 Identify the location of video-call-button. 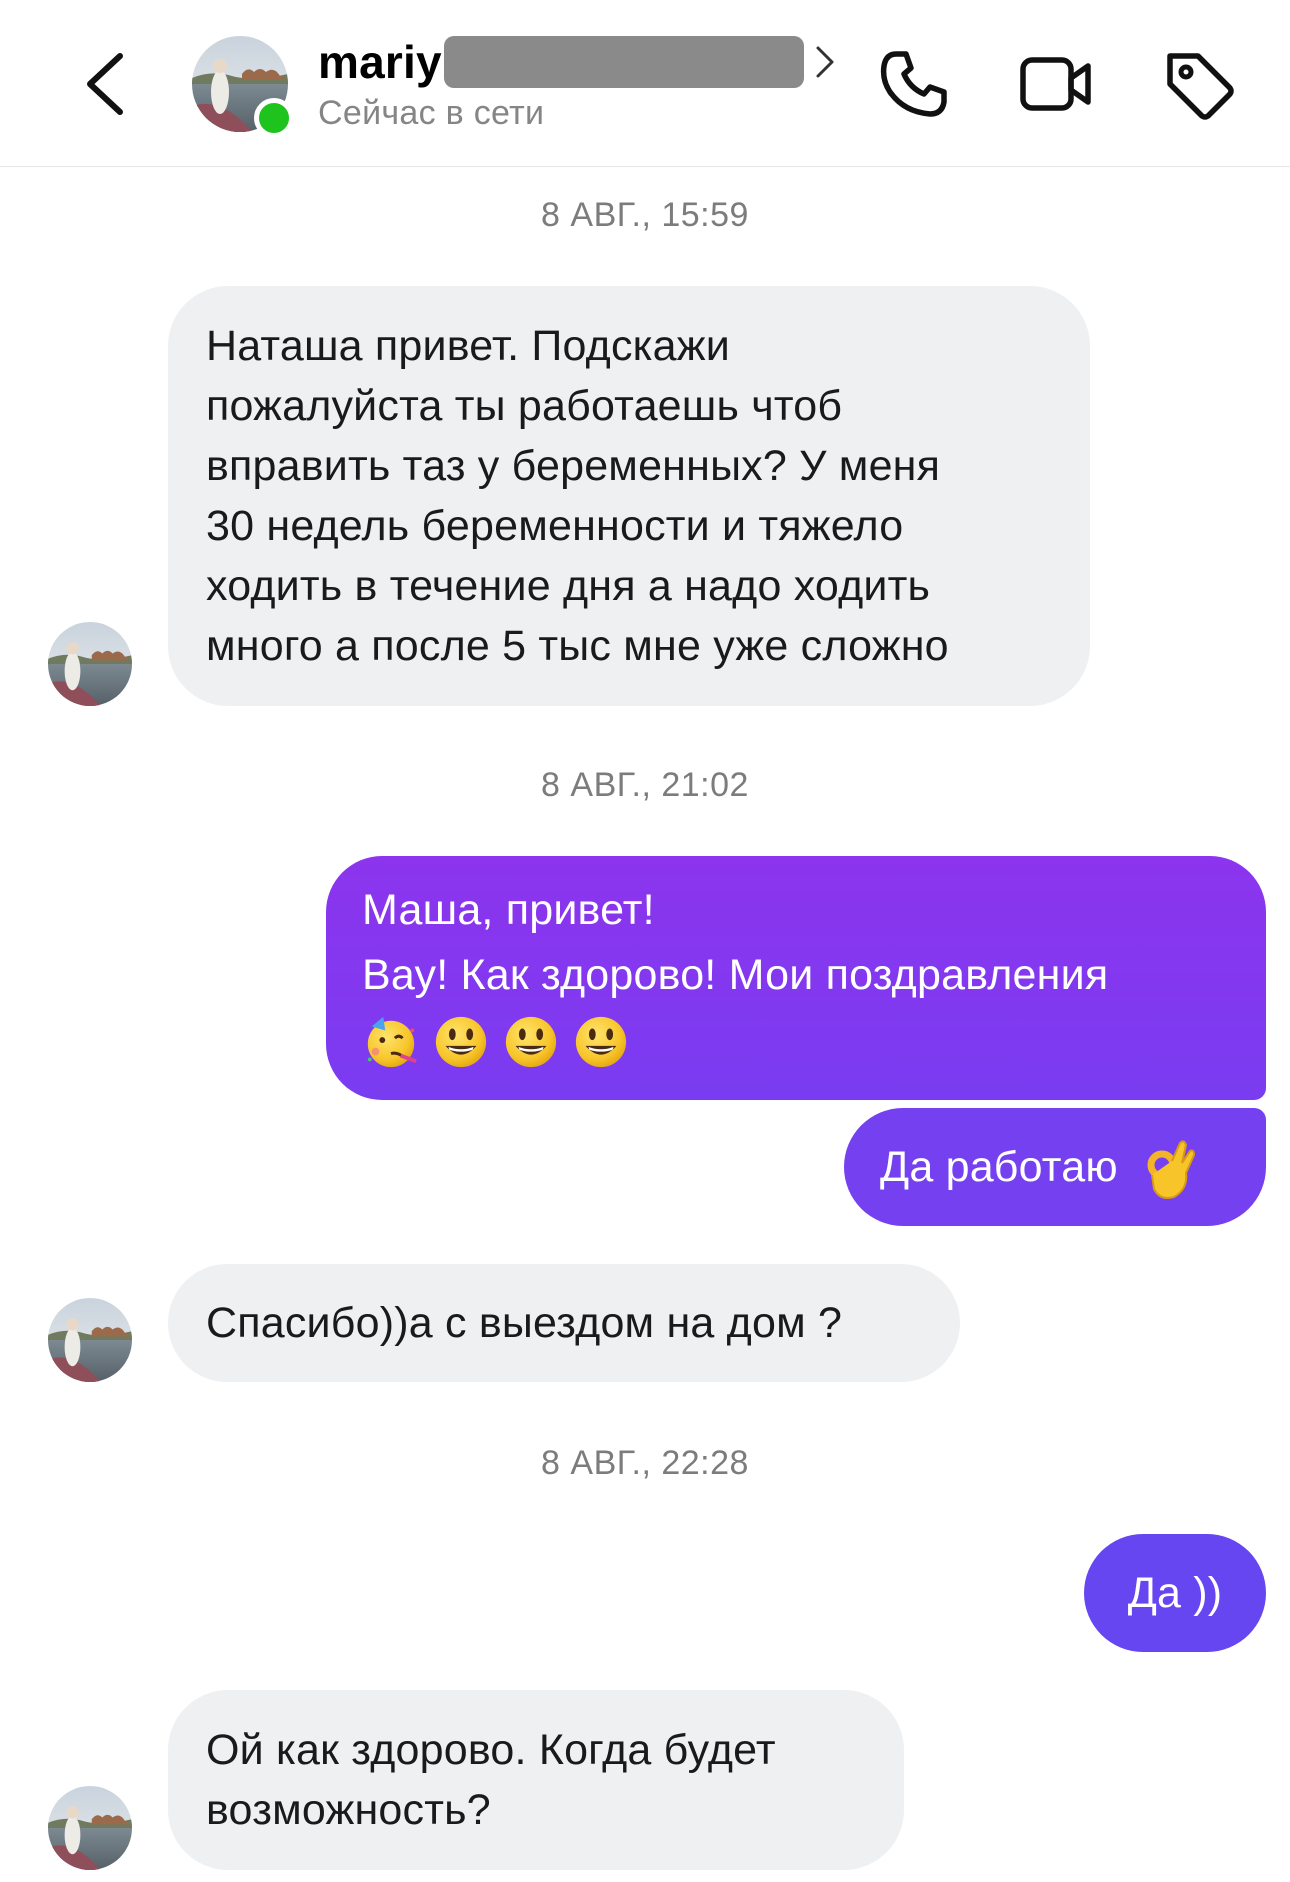
(1056, 84).